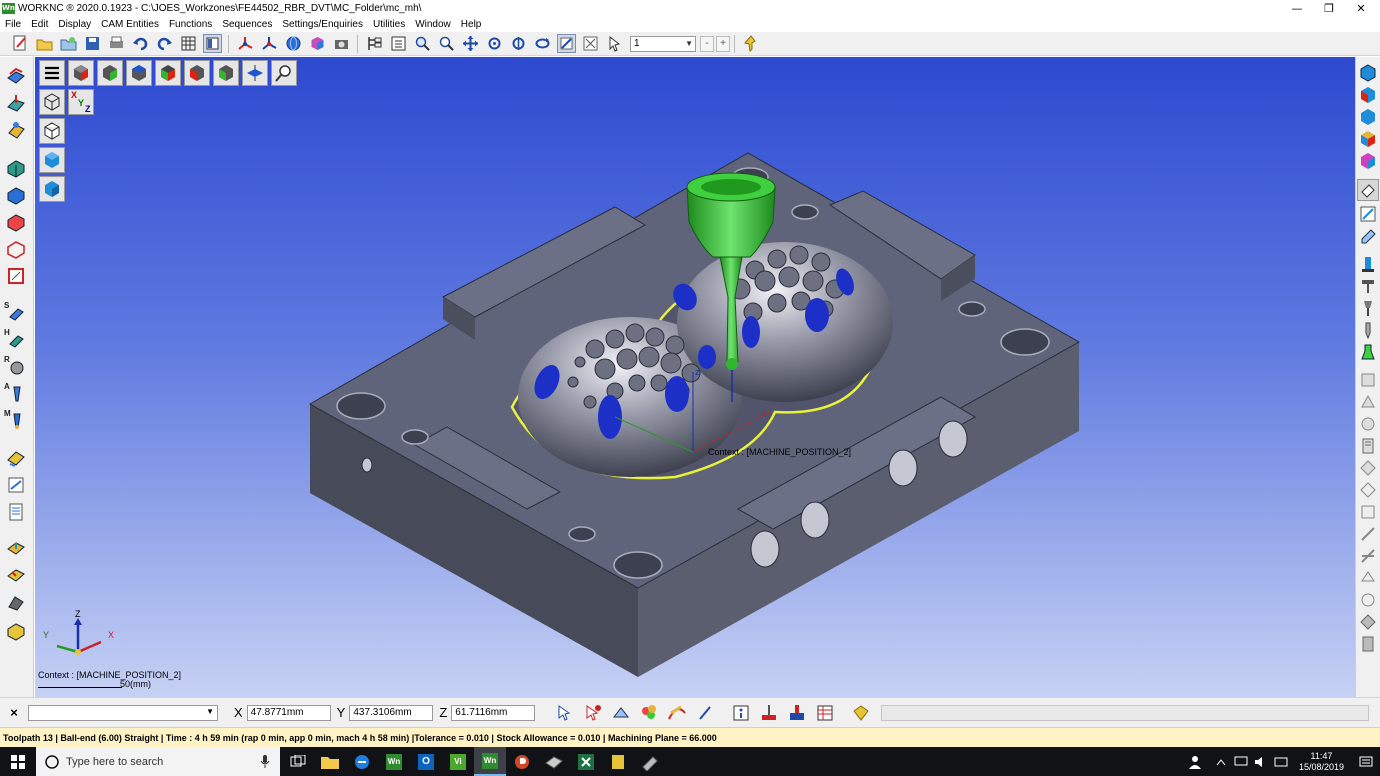 Image resolution: width=1380 pixels, height=776 pixels. Describe the element at coordinates (130, 24) in the screenshot. I see `menu-cam-entities: CAM Entities` at that location.